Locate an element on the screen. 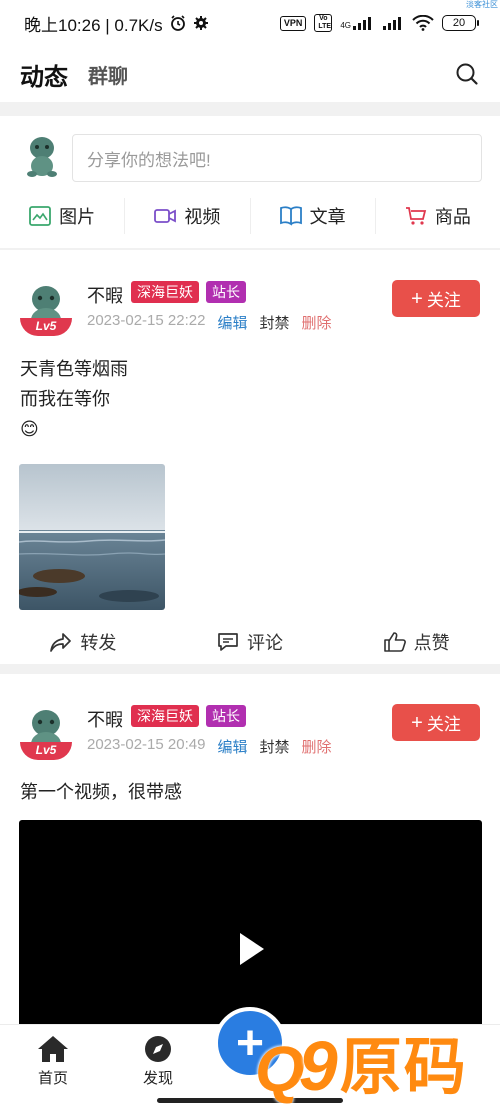 The image size is (500, 1111). post-timestamp: 2023-02-15 20:49 is located at coordinates (146, 744).